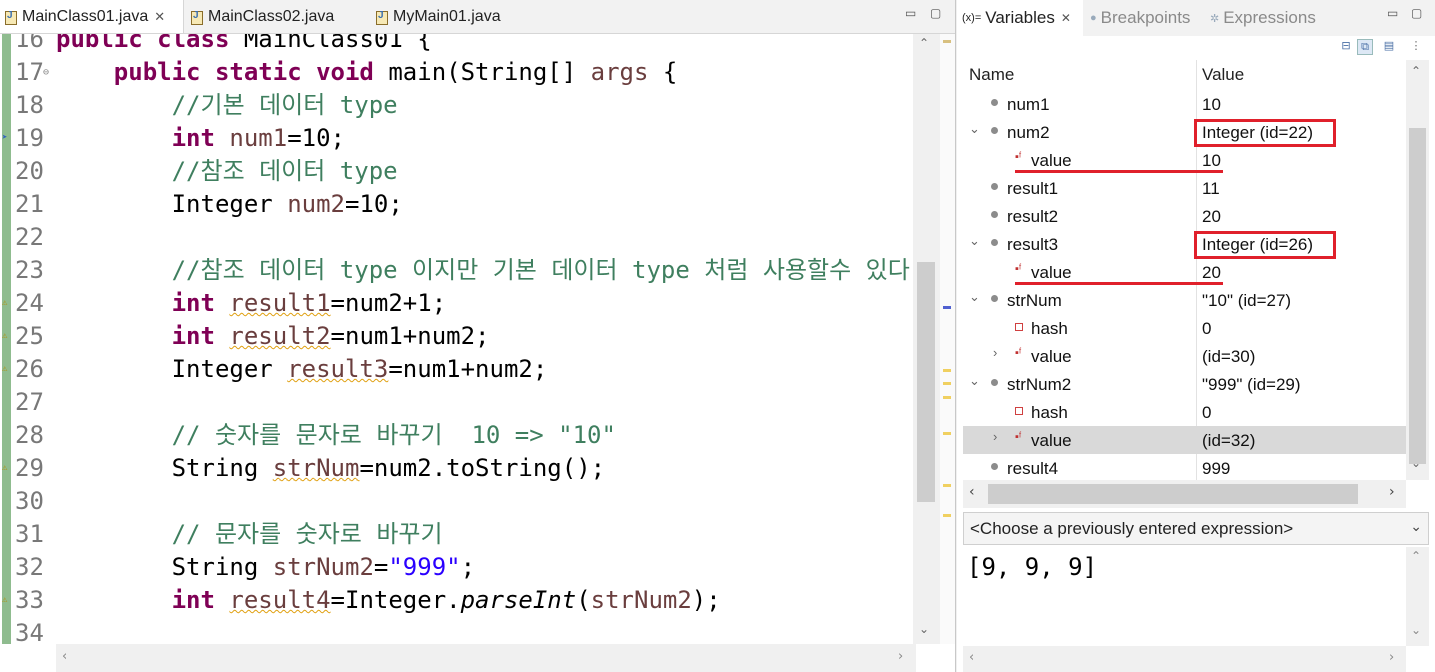  I want to click on column-name-header: Name, so click(991, 75).